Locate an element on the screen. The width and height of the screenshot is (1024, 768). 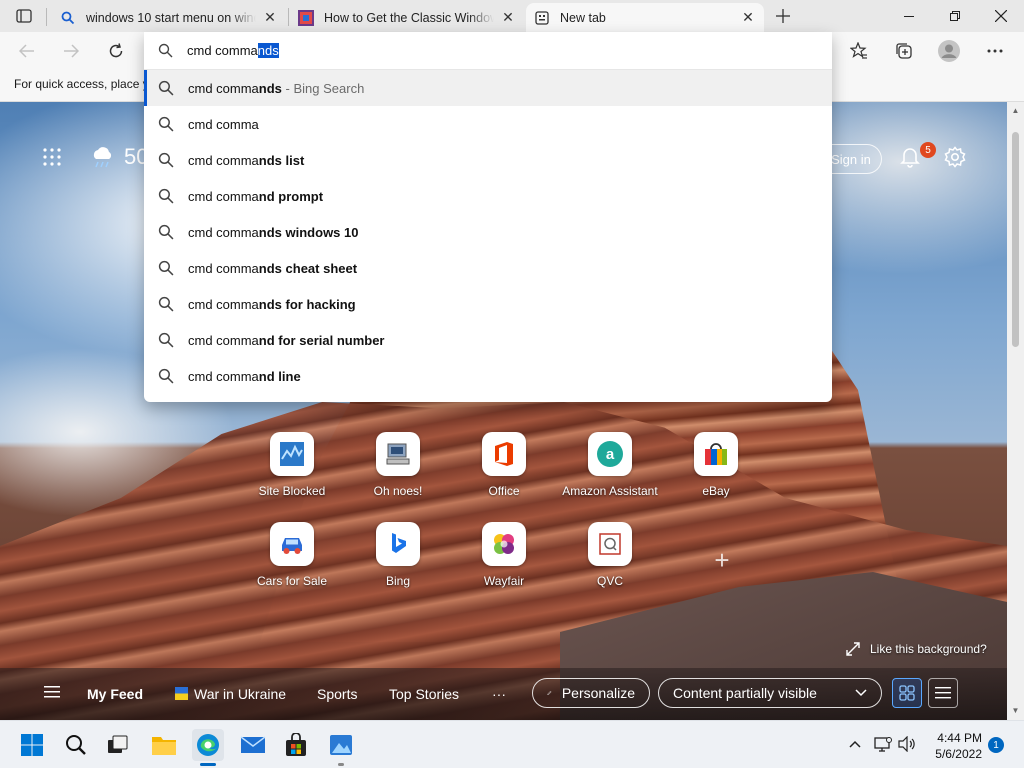
search-suggestion: cmd command prompt is located at coordinates (488, 196).